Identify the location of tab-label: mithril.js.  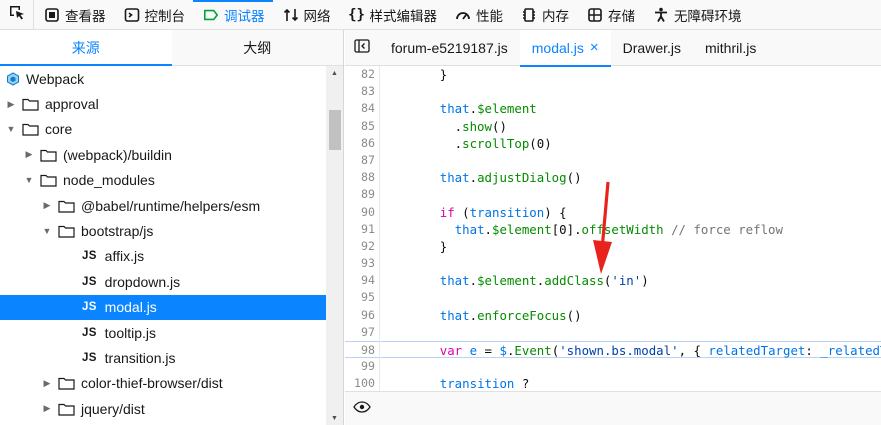
(731, 47).